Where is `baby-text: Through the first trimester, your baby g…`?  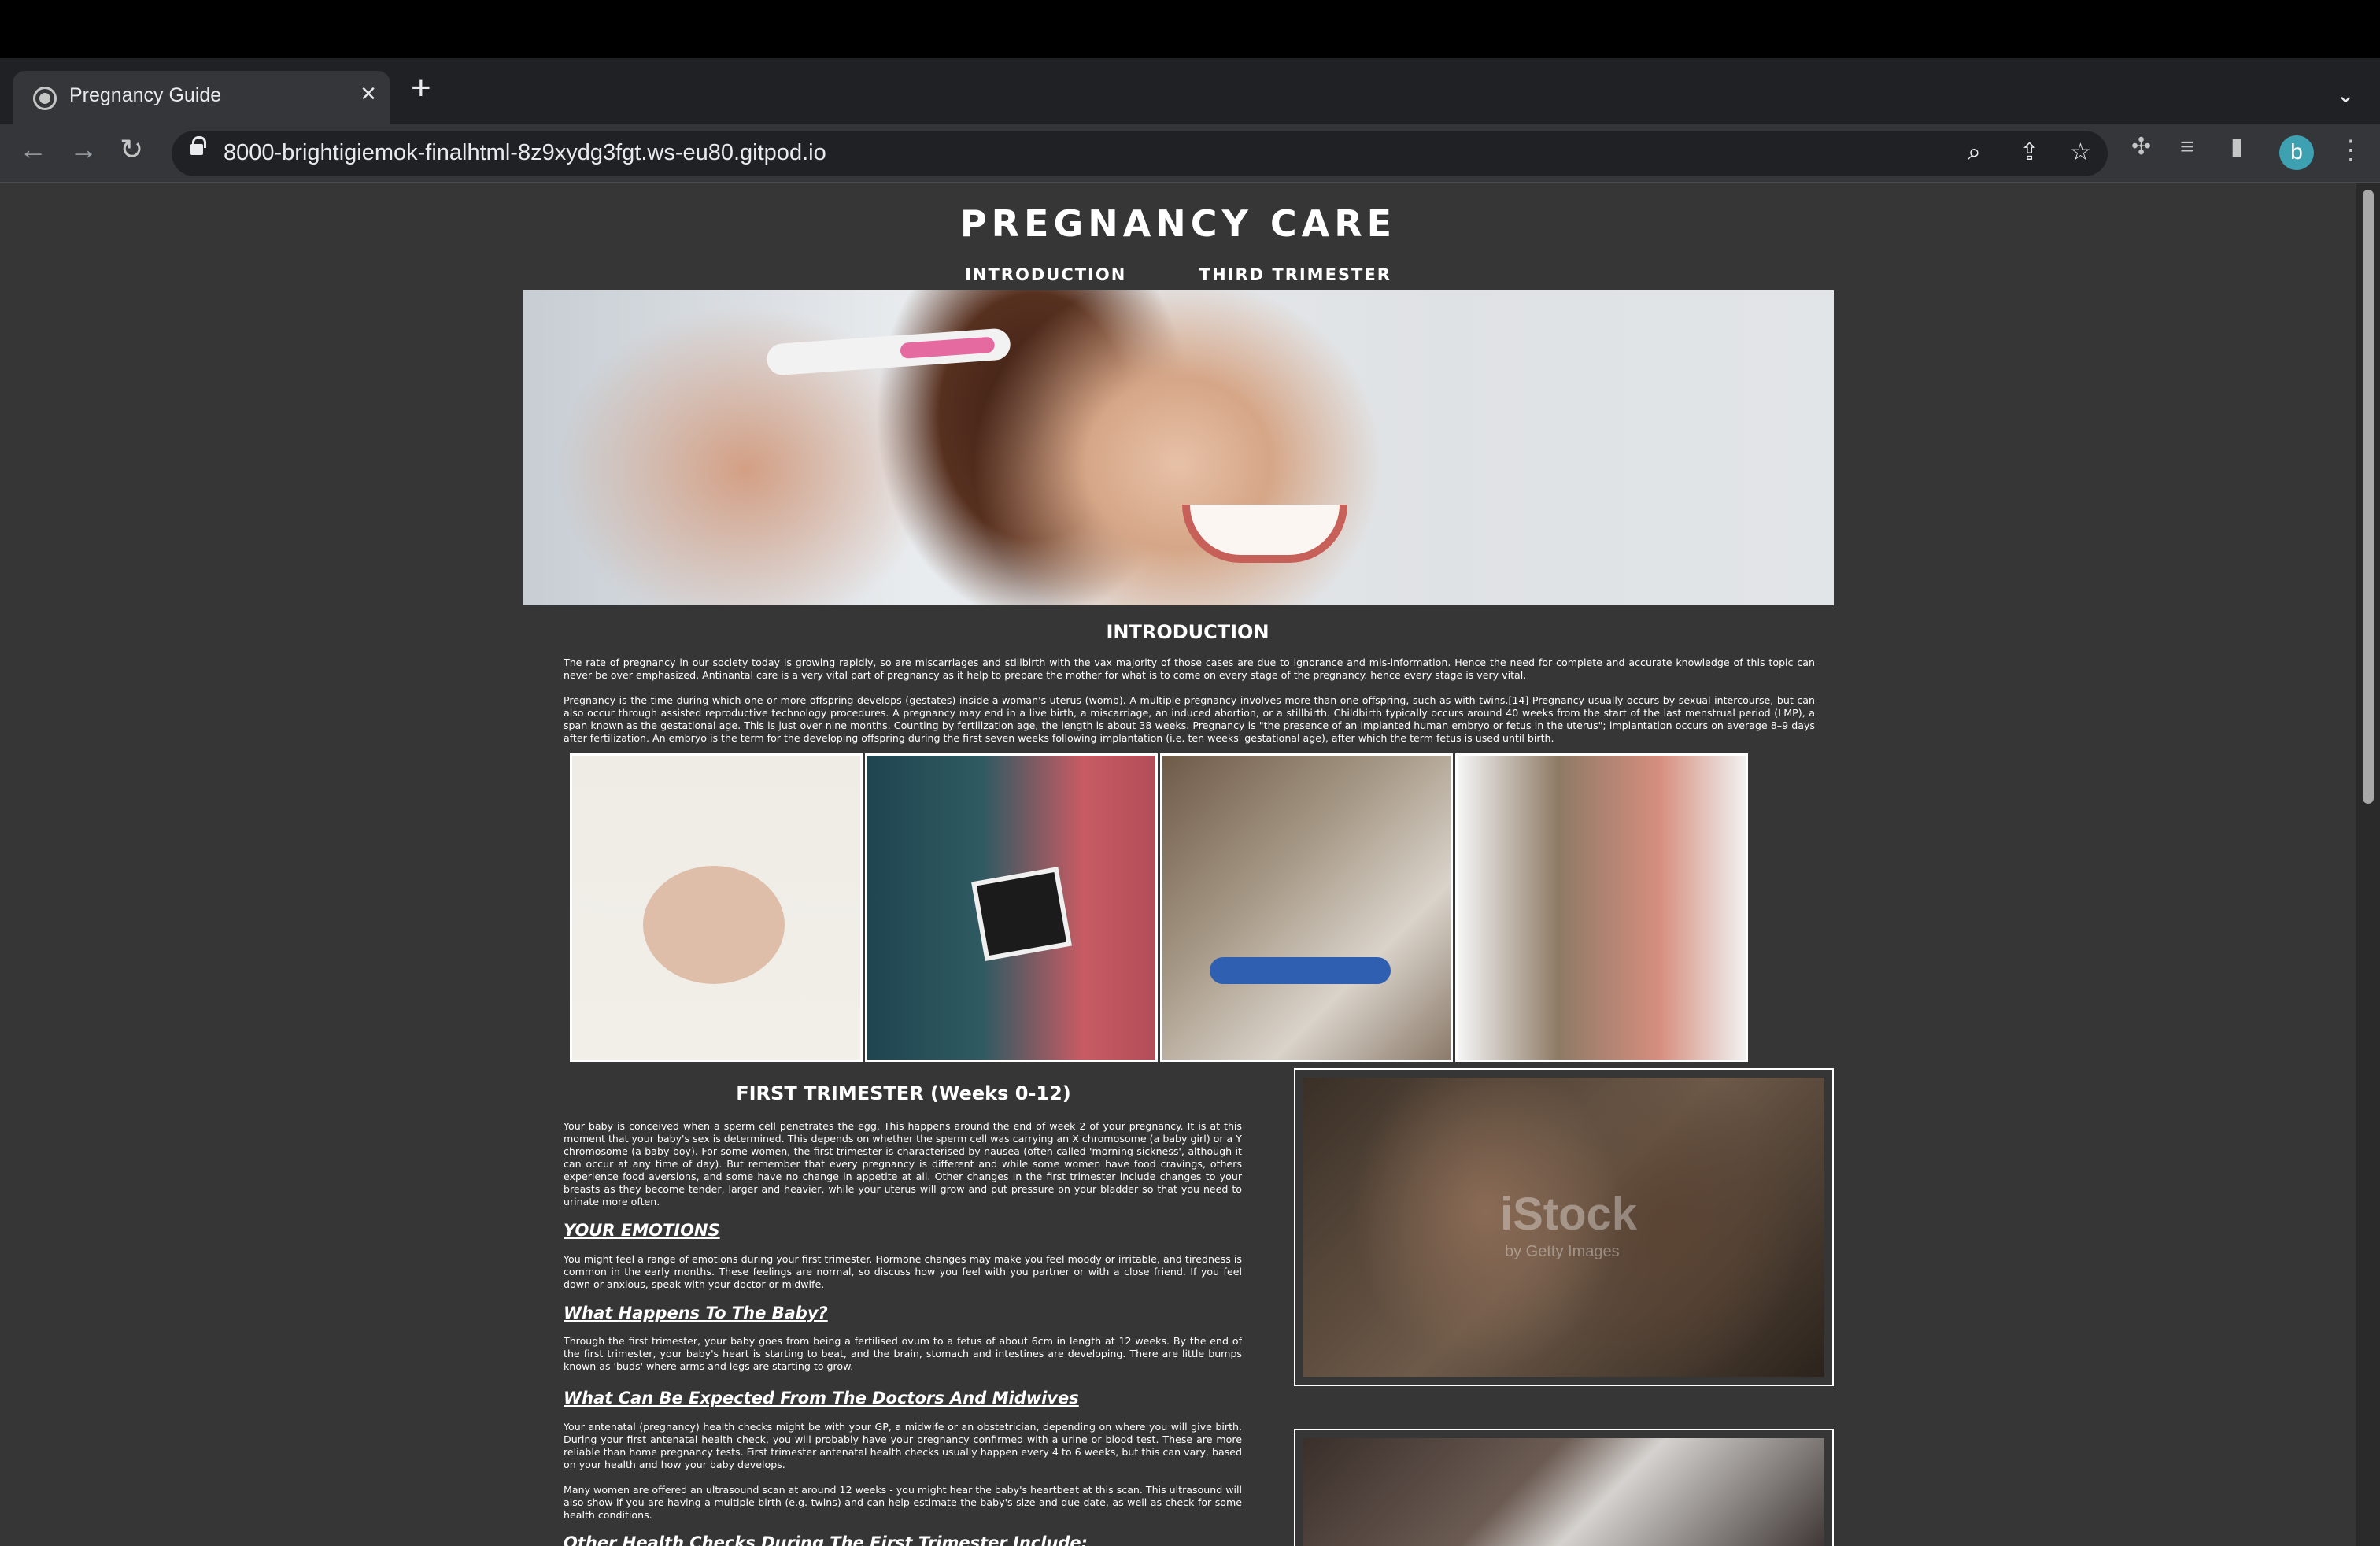
baby-text: Through the first trimester, your baby g… is located at coordinates (903, 1353).